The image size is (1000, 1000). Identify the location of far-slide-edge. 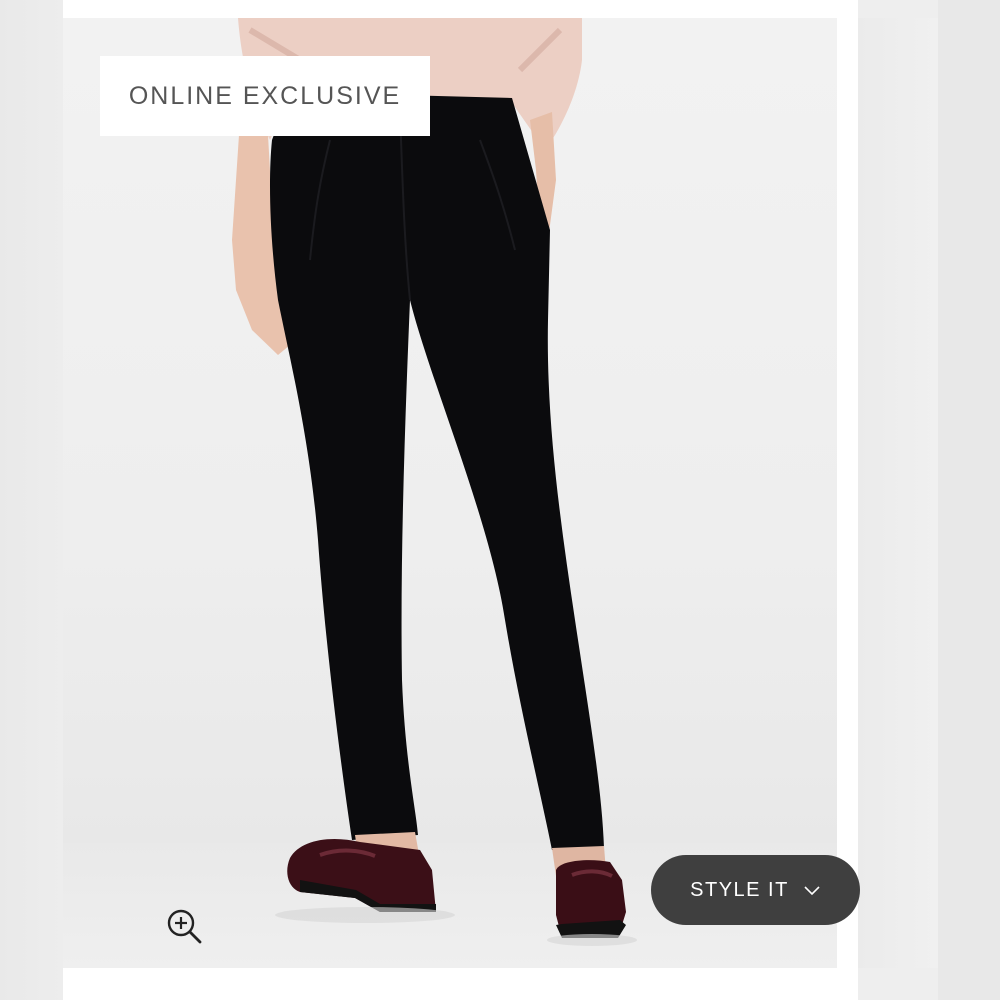
(969, 500).